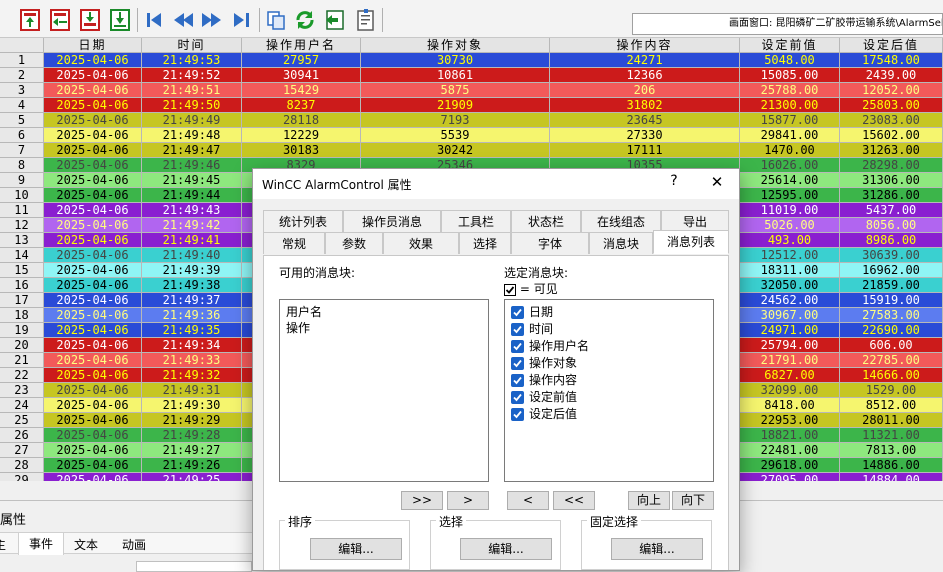 The width and height of the screenshot is (943, 572). Describe the element at coordinates (790, 180) in the screenshot. I see `cell-before: 25614.00` at that location.